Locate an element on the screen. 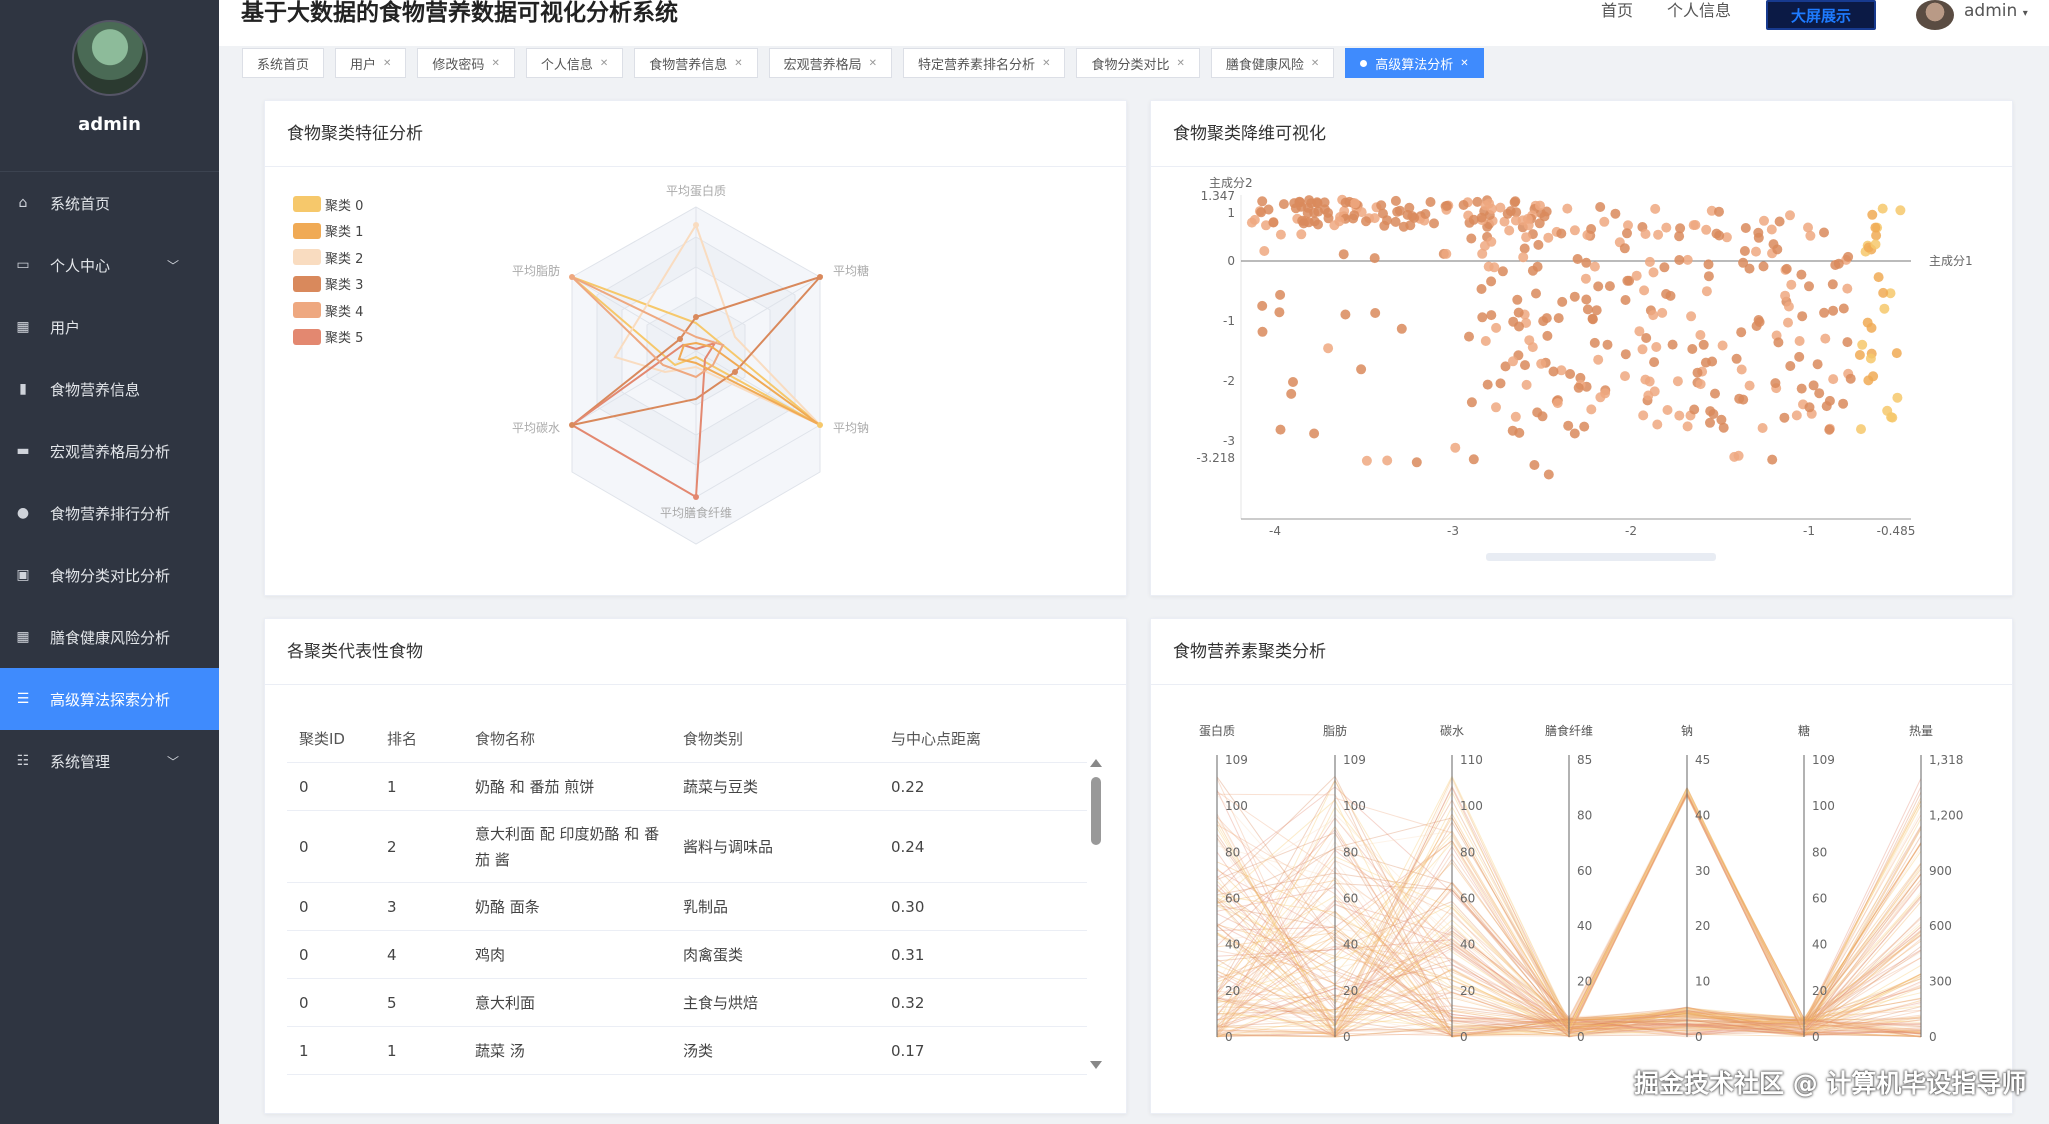  table-header: 聚类ID 排名 食物名称 食物类别 与中心点距离 is located at coordinates (687, 739).